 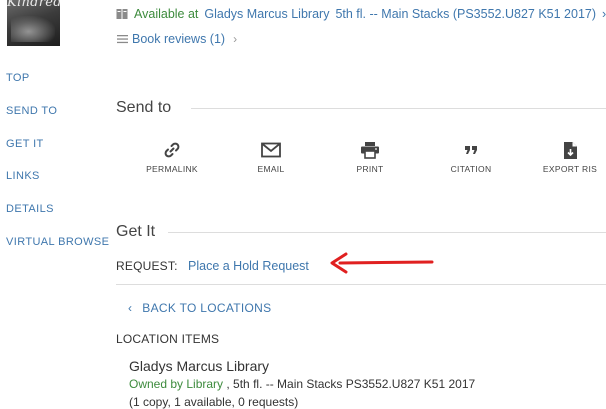 What do you see at coordinates (214, 402) in the screenshot?
I see `copies-summary: (1 copy, 1 available, 0 requests)` at bounding box center [214, 402].